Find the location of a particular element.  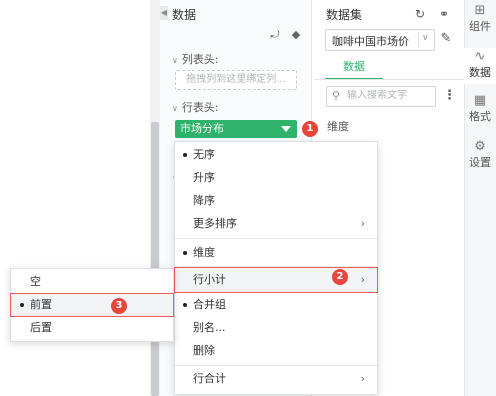

component-icon: ⊞ is located at coordinates (480, 10).